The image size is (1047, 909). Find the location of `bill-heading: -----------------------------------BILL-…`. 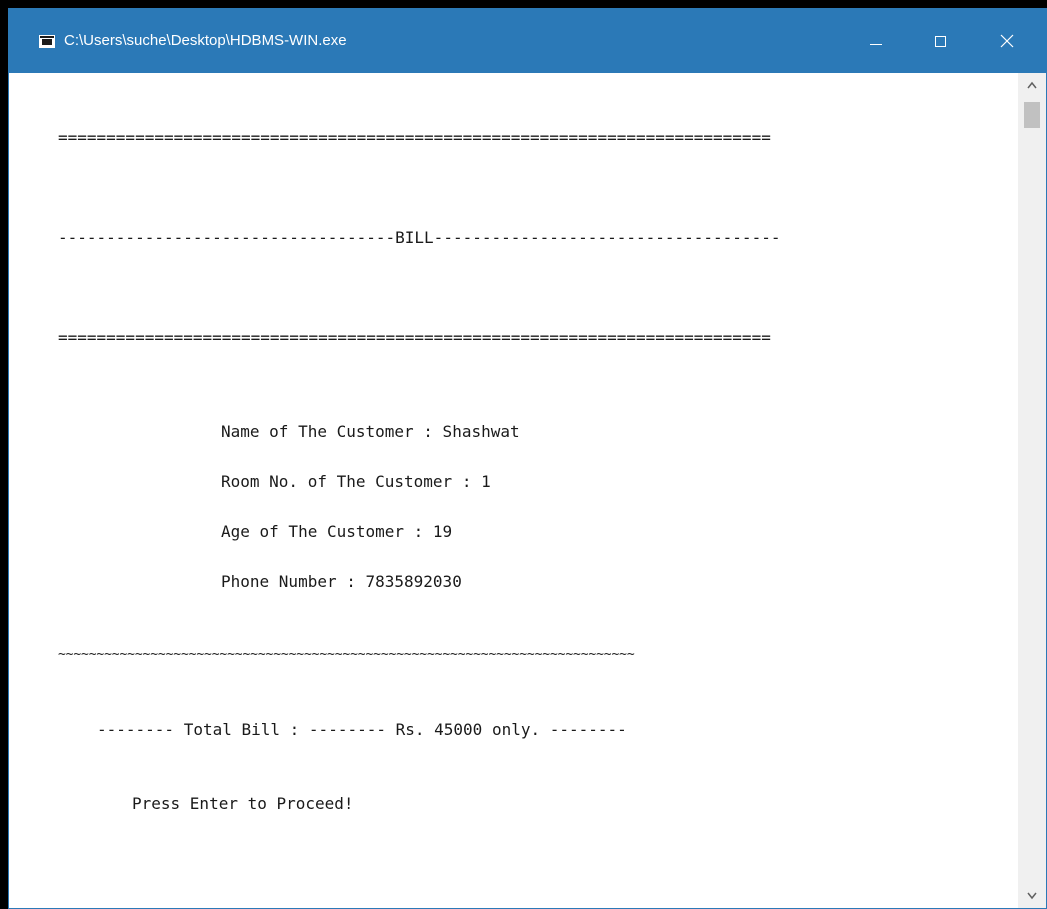

bill-heading: -----------------------------------BILL-… is located at coordinates (419, 237).